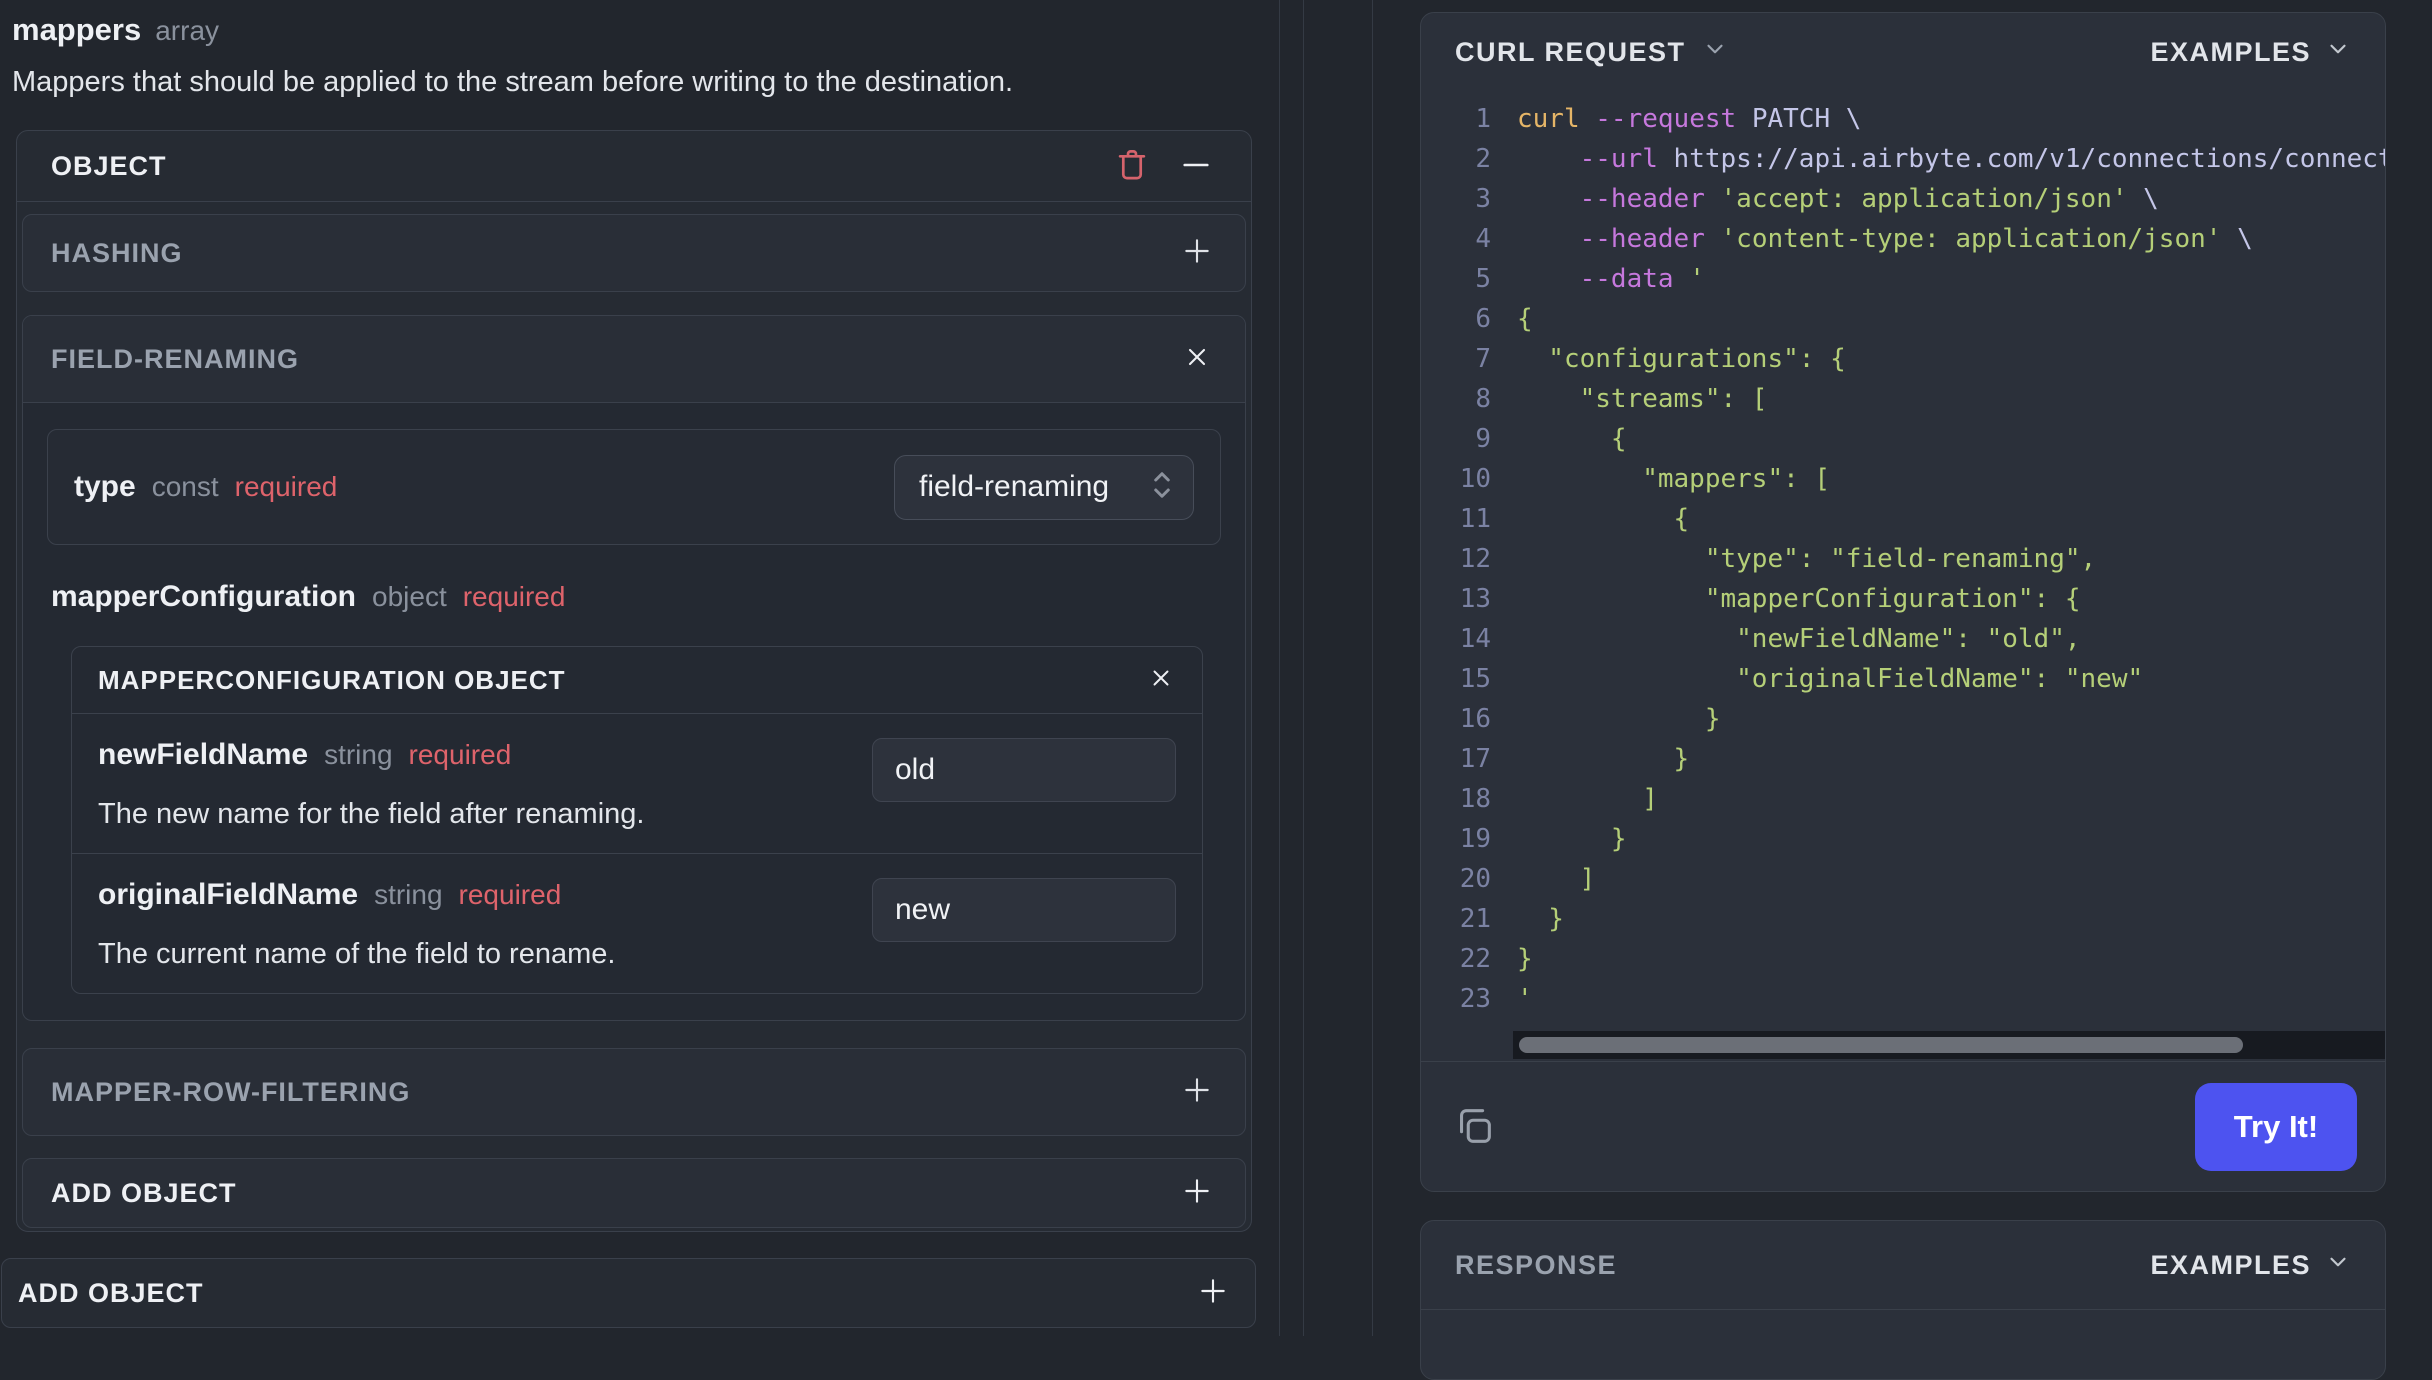 Image resolution: width=2432 pixels, height=1380 pixels. Describe the element at coordinates (203, 754) in the screenshot. I see `field-name: newFieldName` at that location.